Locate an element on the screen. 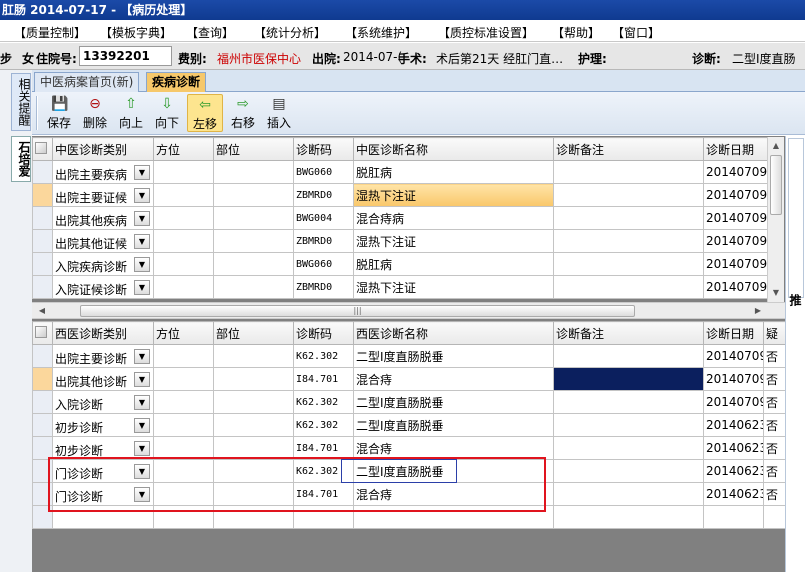 This screenshot has width=805, height=572. code-cell: I84.701 is located at coordinates (323, 379).